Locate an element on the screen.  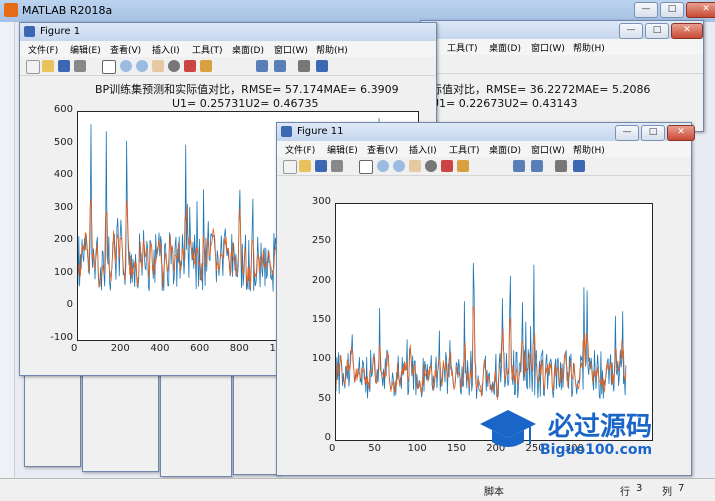
status-row: 3 is located at coordinates (639, 488).